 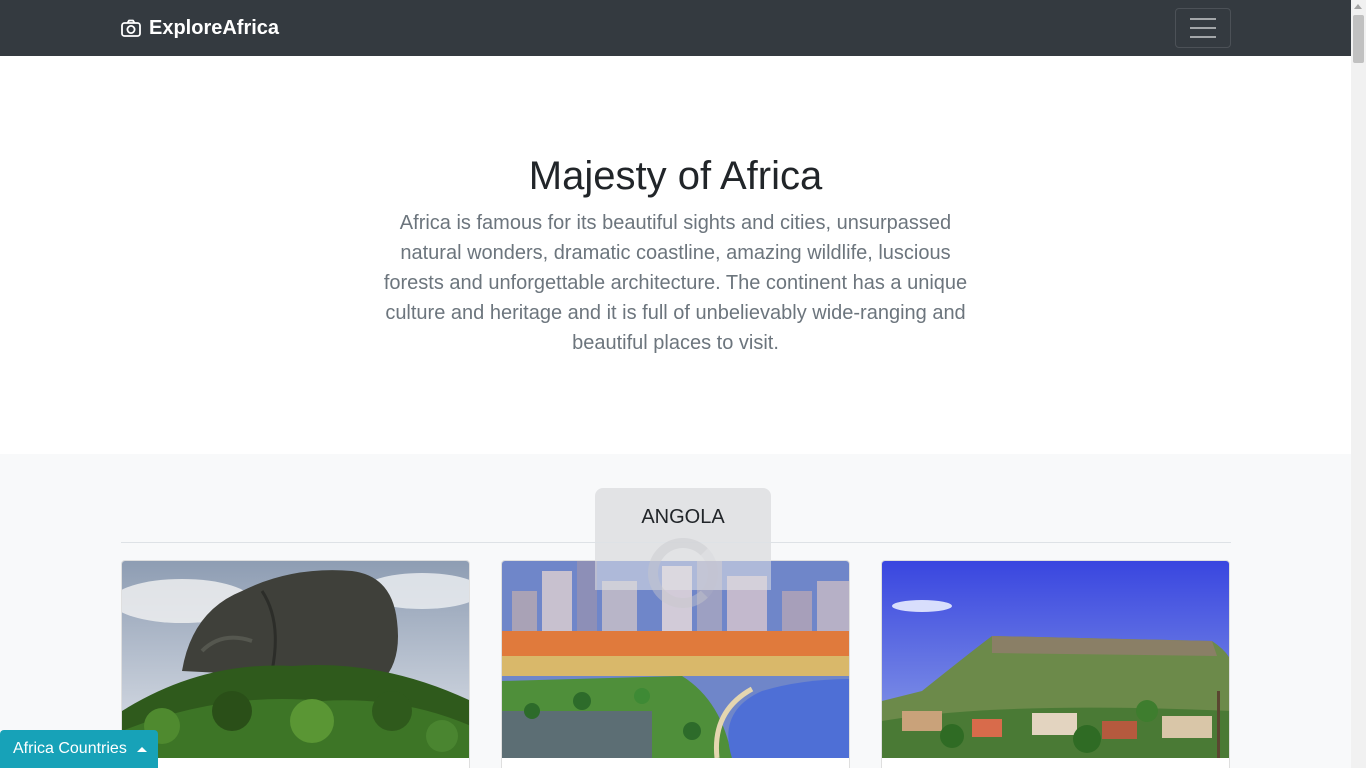 I want to click on town-mountain-plateau-photo, so click(x=1055, y=659).